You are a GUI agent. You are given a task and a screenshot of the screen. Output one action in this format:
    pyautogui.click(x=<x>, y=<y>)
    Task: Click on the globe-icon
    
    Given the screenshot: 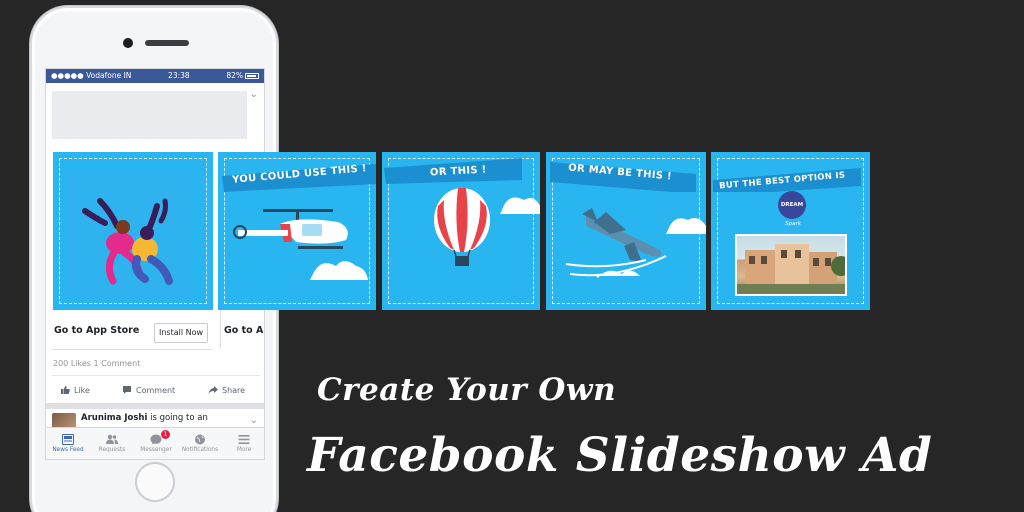 What is the action you would take?
    pyautogui.click(x=200, y=439)
    